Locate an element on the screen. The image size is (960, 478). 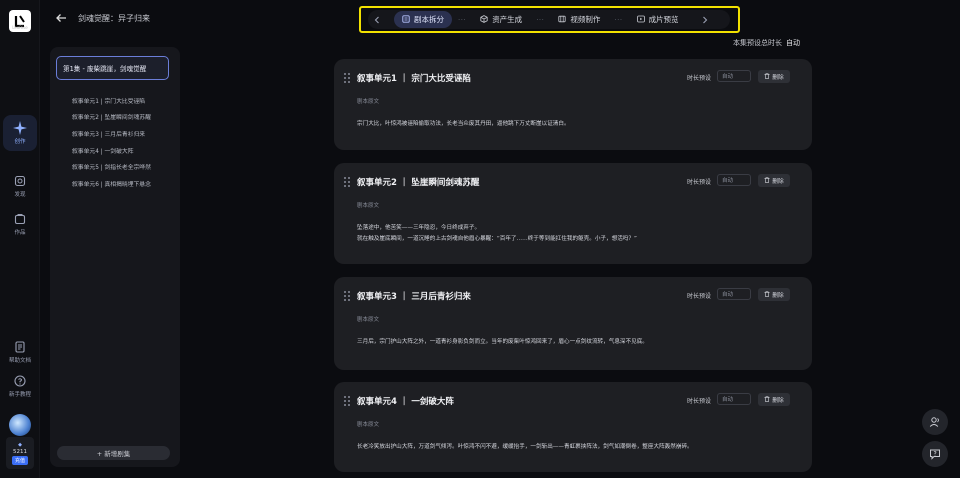
user-group-icon is located at coordinates (935, 422).